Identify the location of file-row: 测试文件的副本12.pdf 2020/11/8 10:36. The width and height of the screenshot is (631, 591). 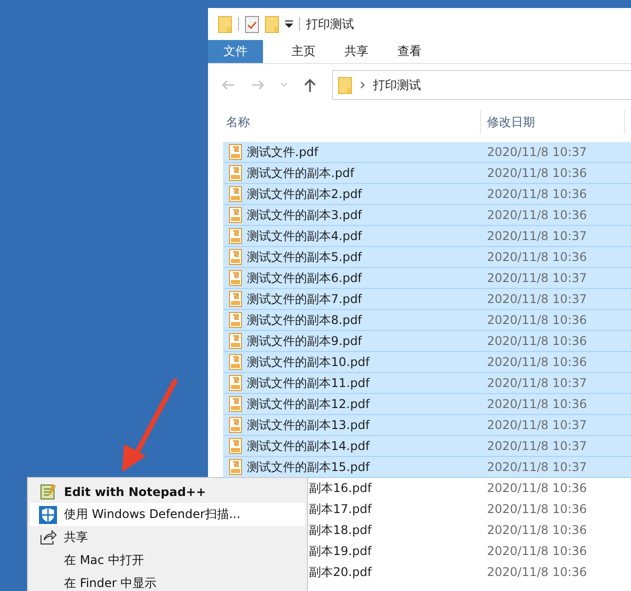
(427, 404).